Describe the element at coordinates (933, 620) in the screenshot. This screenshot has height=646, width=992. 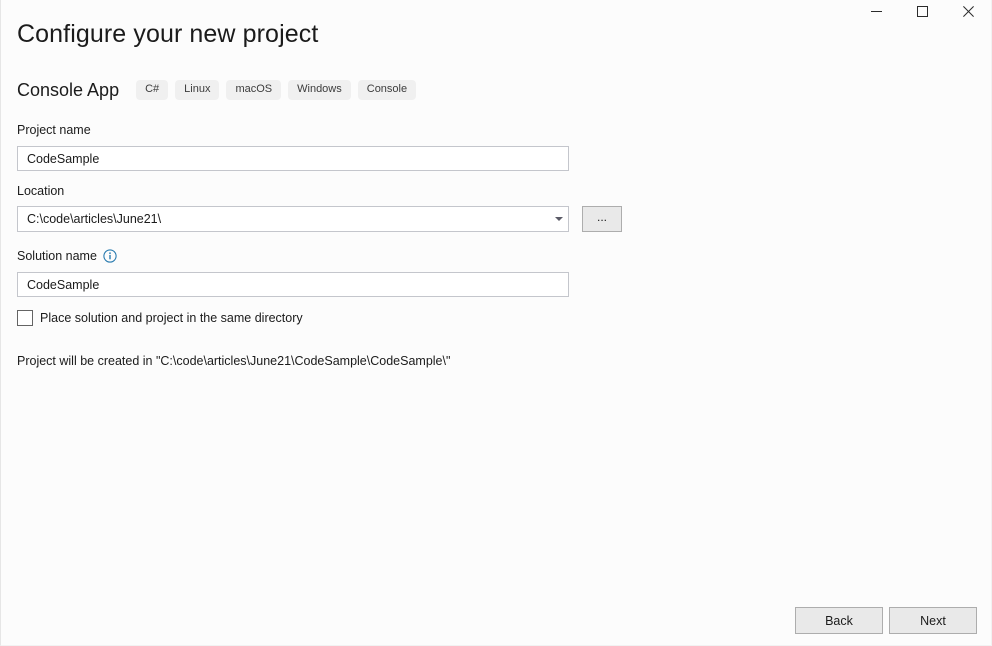
I see `next-button: Next` at that location.